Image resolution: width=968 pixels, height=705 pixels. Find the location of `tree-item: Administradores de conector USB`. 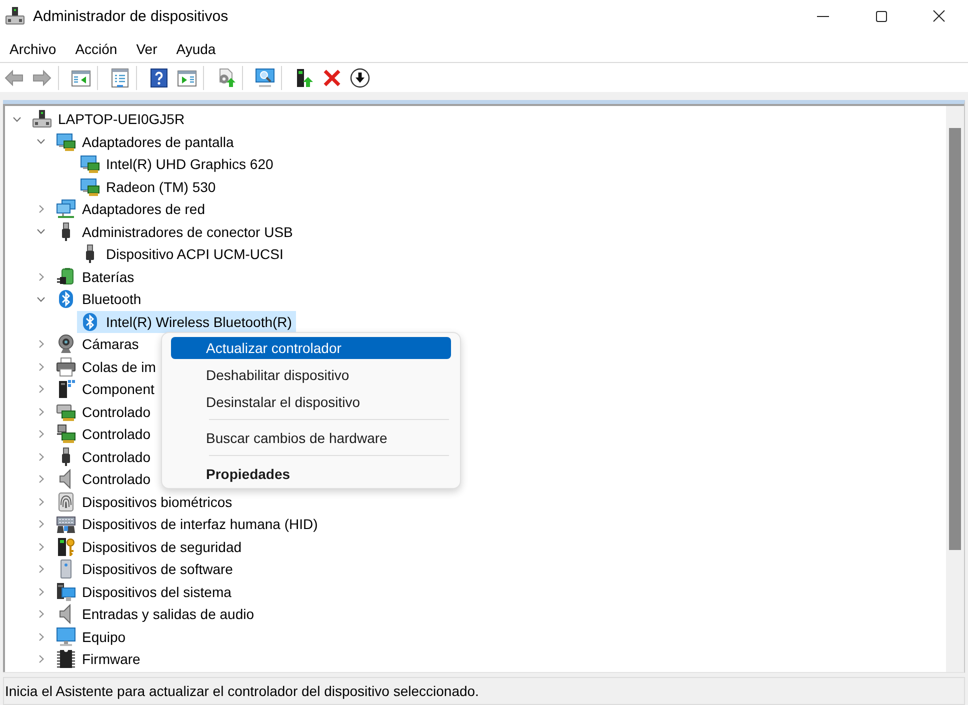

tree-item: Administradores de conector USB is located at coordinates (173, 231).